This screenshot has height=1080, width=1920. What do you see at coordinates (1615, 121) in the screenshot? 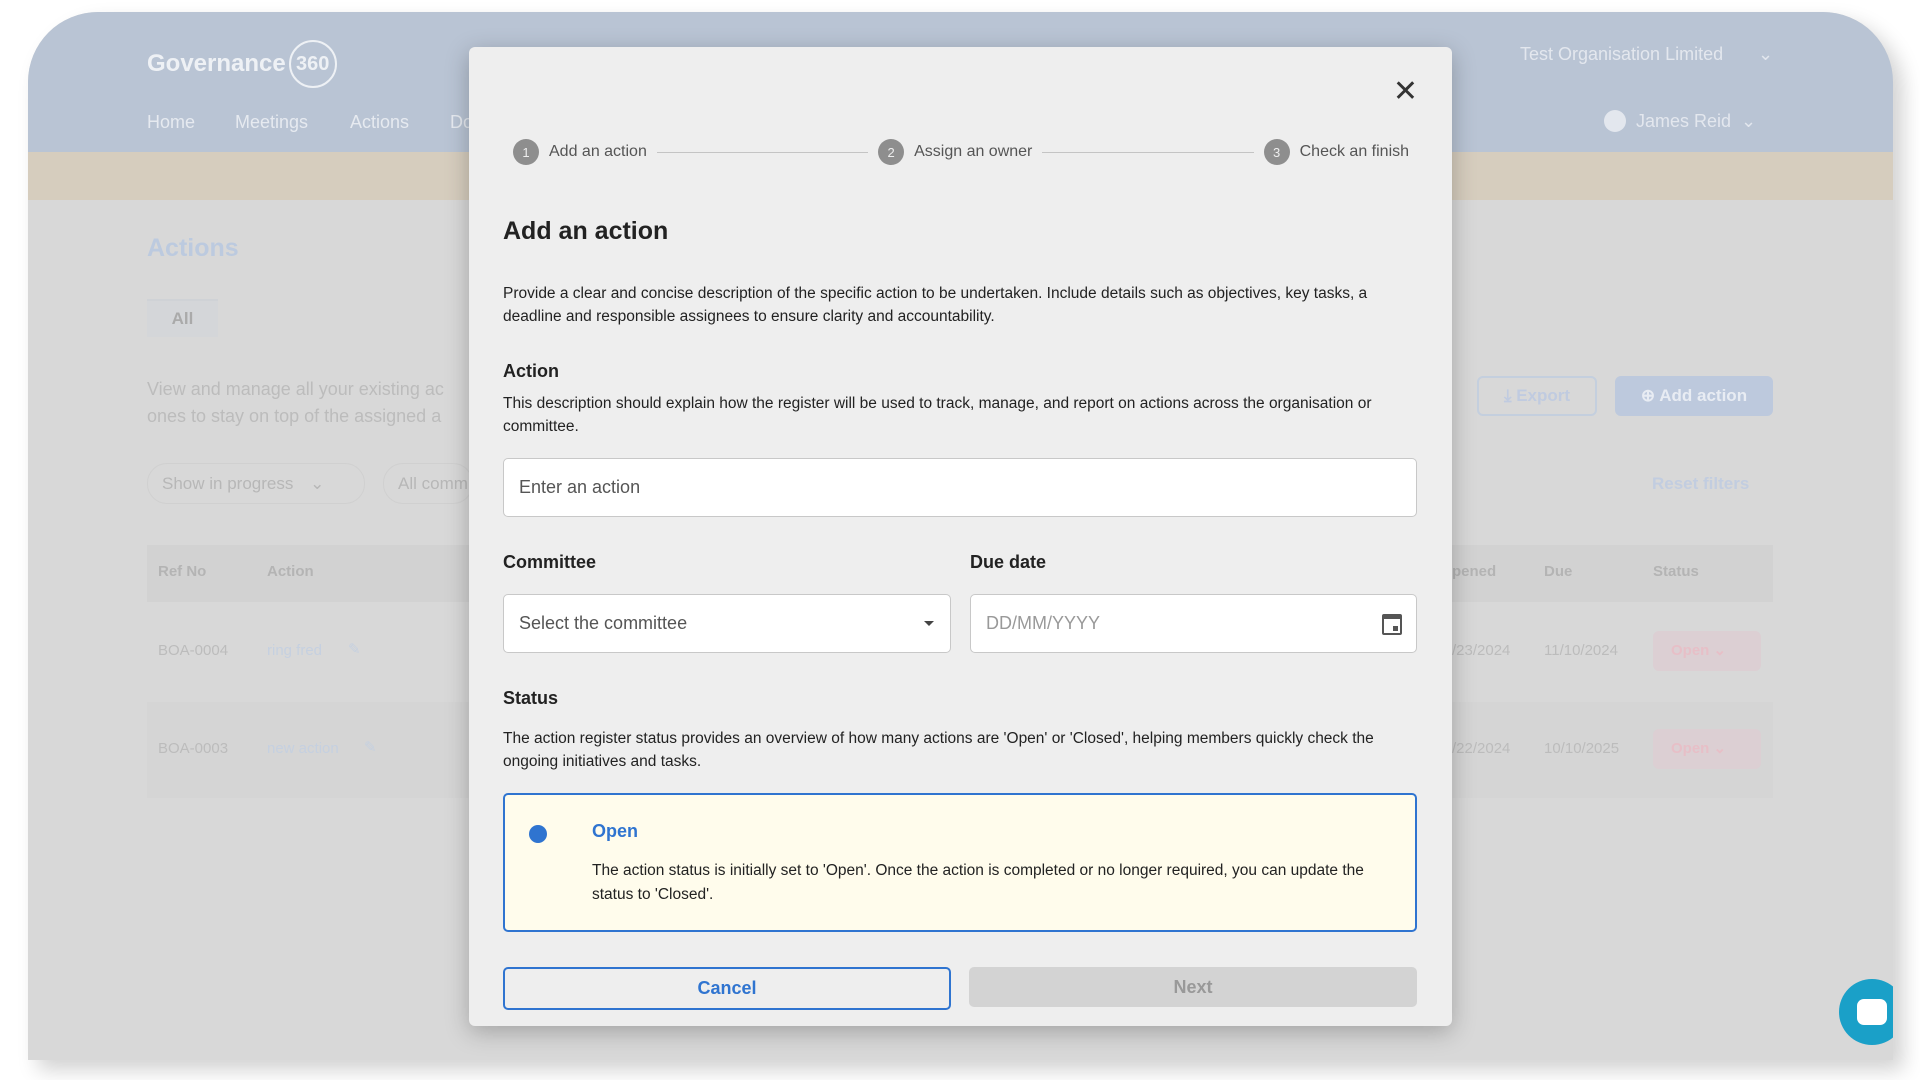
I see `user-icon` at bounding box center [1615, 121].